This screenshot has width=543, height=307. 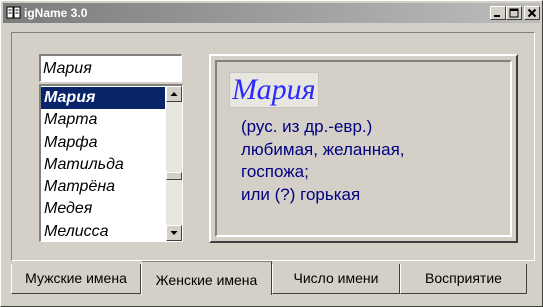 I want to click on minimize-icon, so click(x=497, y=16).